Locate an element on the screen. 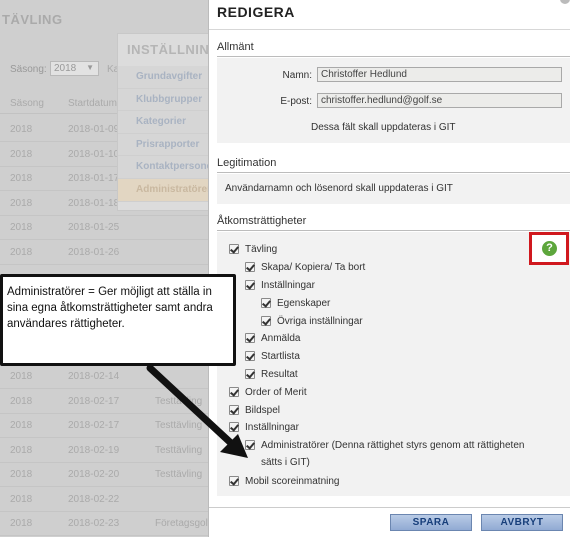  save-button: SPARA is located at coordinates (431, 522).